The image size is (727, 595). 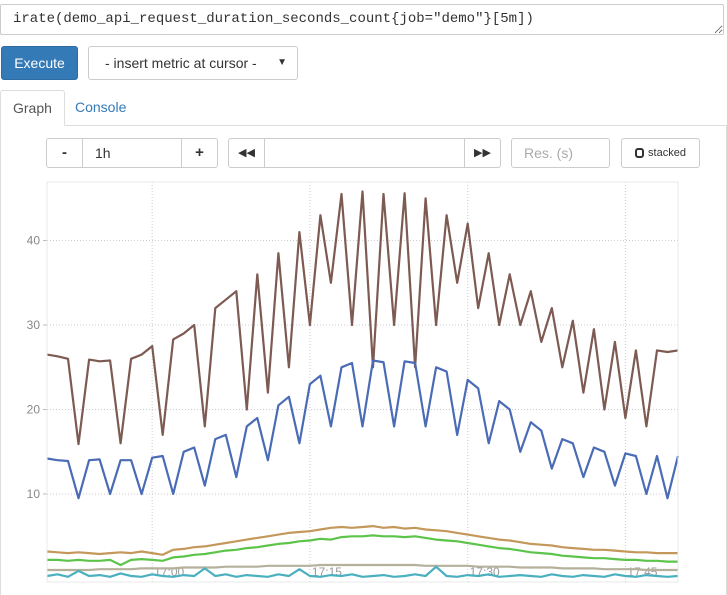 I want to click on y-tick-label: 40, so click(x=34, y=241).